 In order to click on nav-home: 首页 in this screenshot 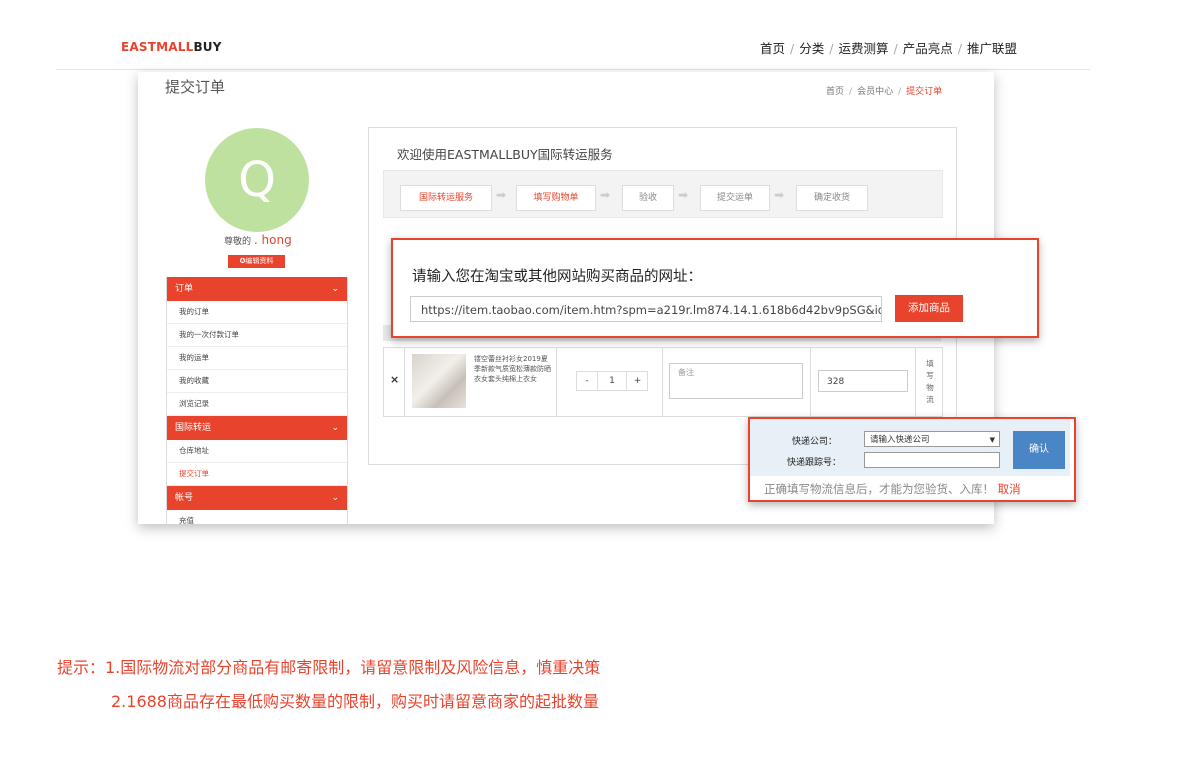, I will do `click(772, 48)`.